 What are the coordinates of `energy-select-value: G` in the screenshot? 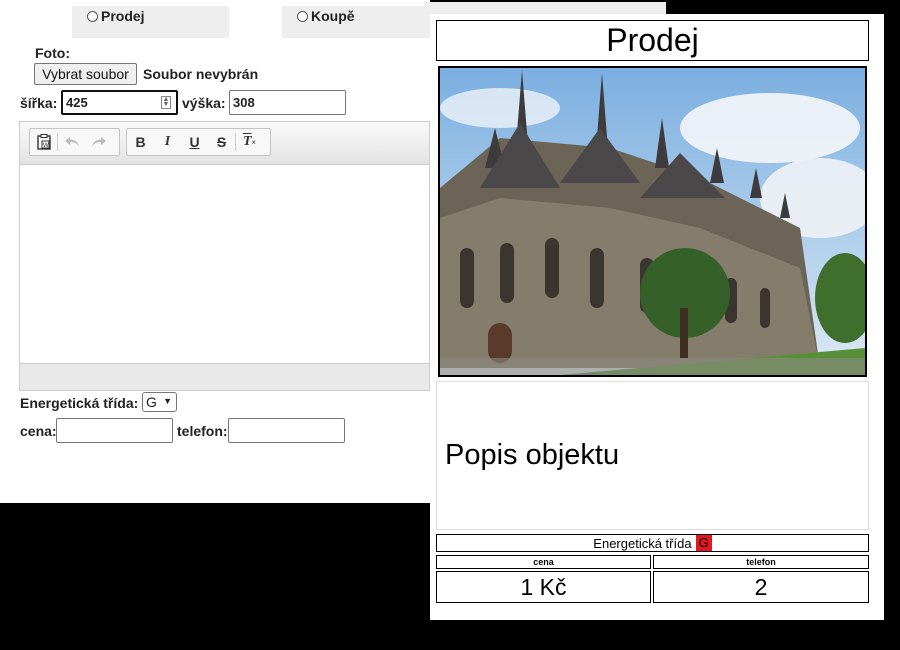 It's located at (151, 402).